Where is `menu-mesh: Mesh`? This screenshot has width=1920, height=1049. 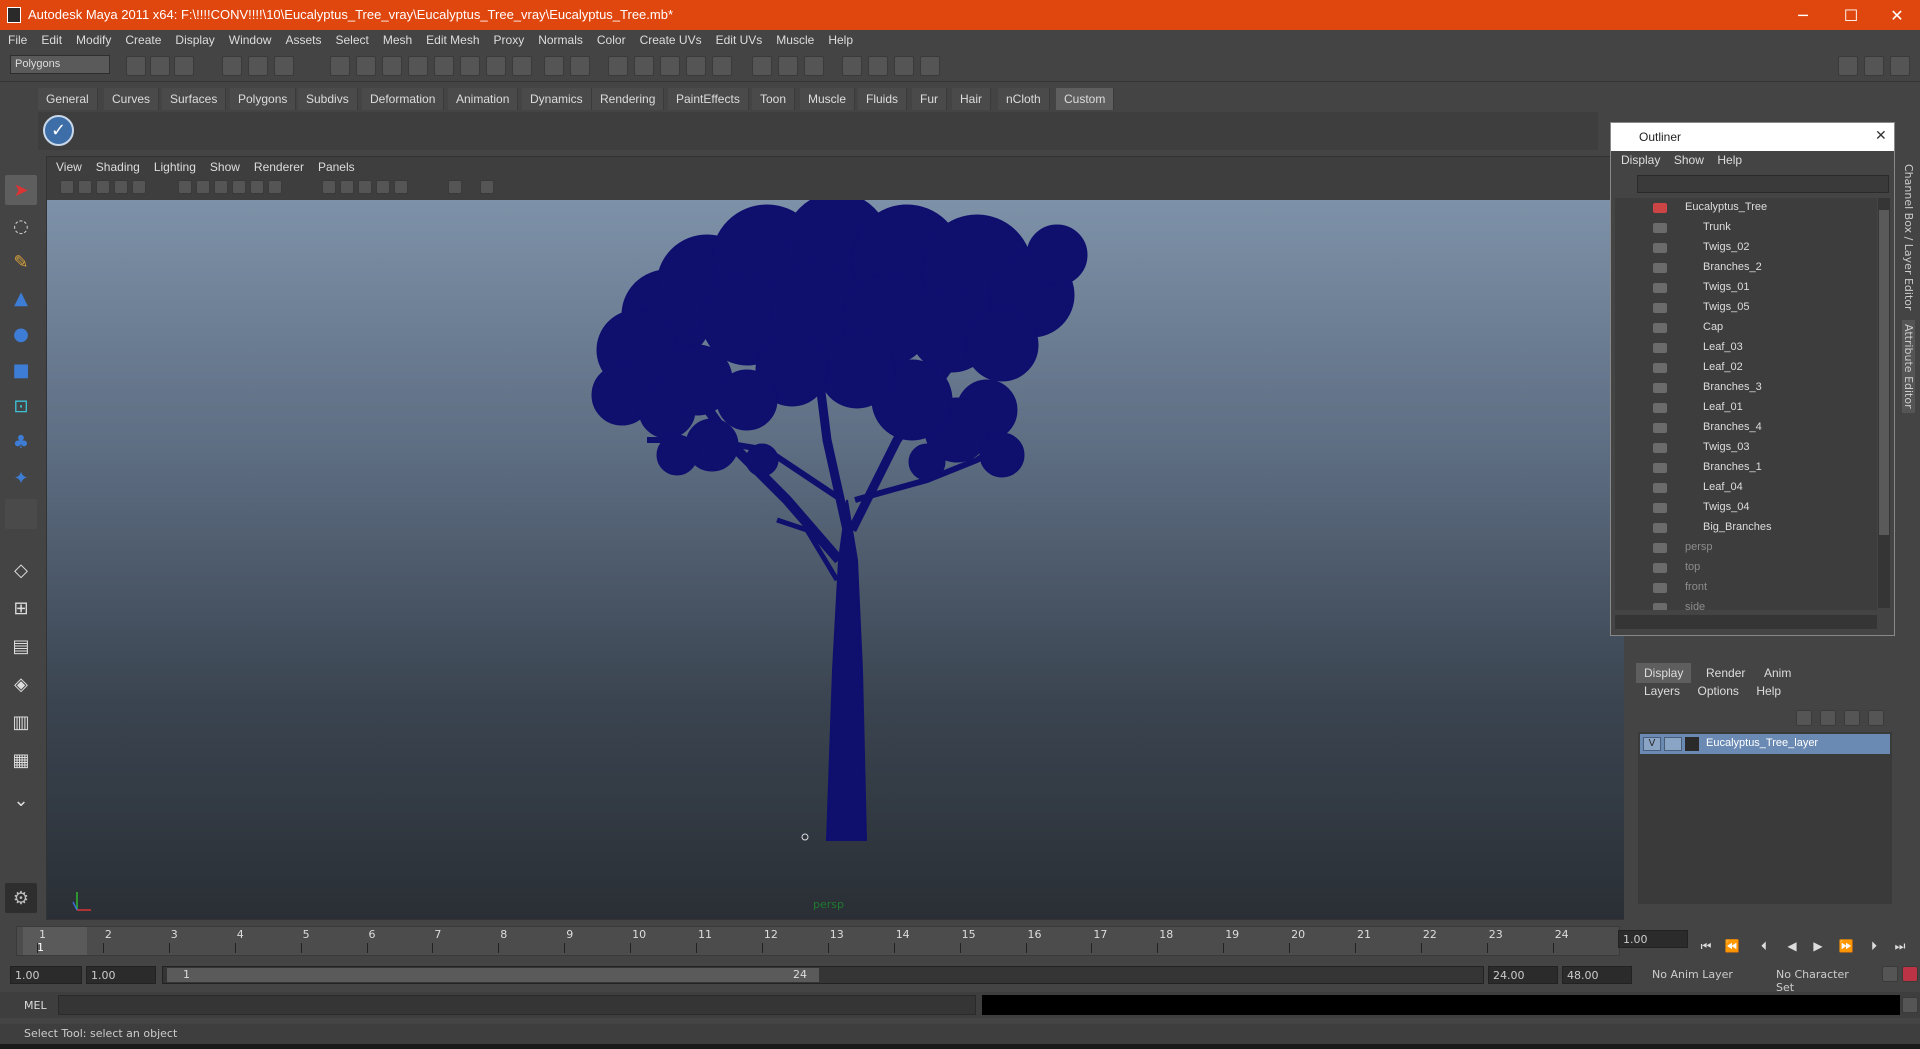
menu-mesh: Mesh is located at coordinates (397, 40).